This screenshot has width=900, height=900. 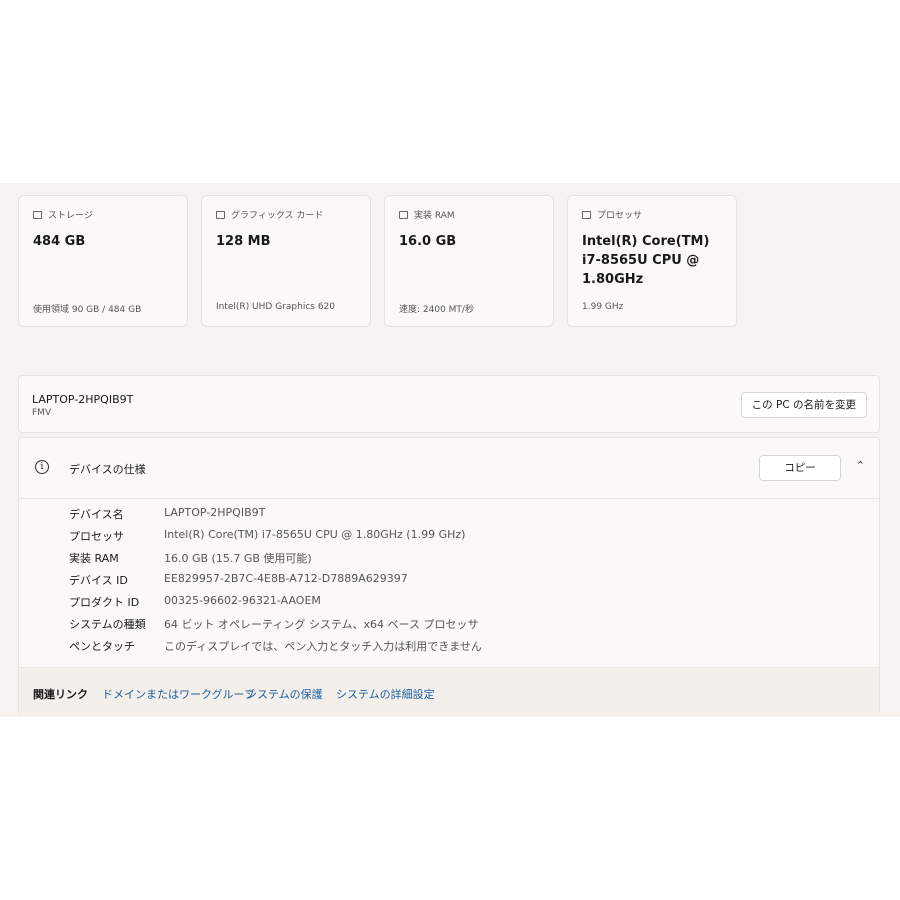 I want to click on spec-key: プロセッサ, so click(x=96, y=536).